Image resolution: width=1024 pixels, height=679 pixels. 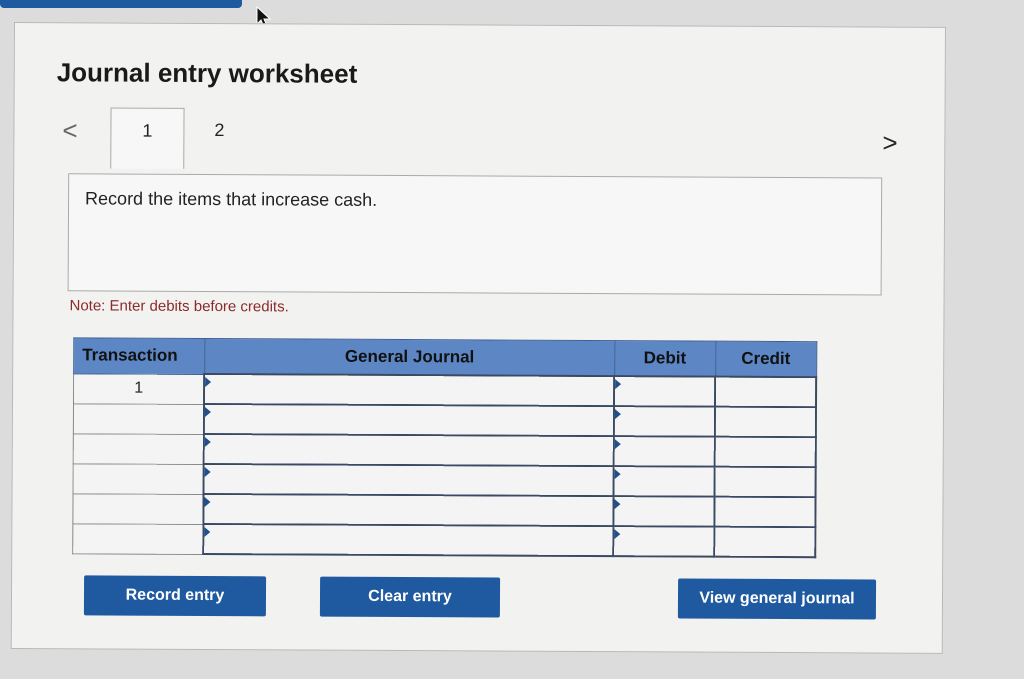 I want to click on header-general-journal: General Journal, so click(x=409, y=357).